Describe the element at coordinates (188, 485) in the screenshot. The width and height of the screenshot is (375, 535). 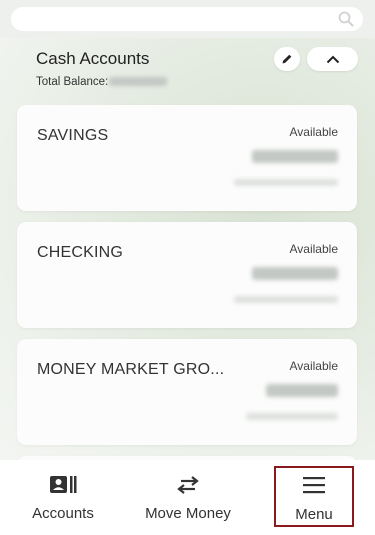
I see `transfer-arrows-icon` at that location.